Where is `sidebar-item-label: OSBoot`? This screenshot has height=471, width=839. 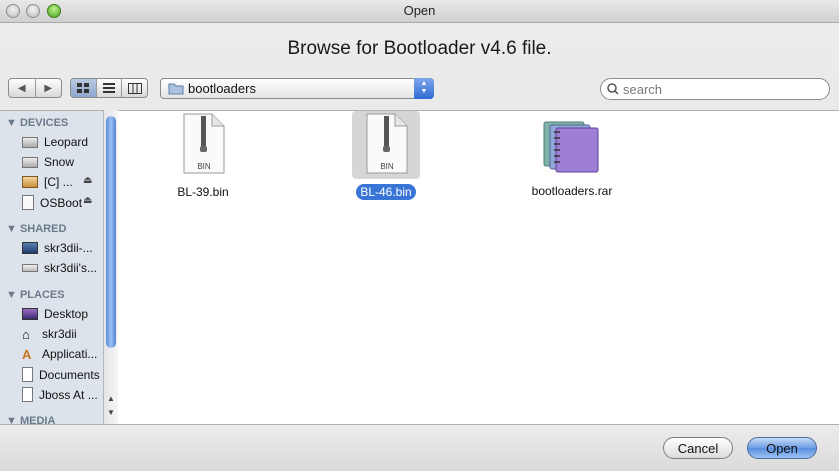 sidebar-item-label: OSBoot is located at coordinates (61, 202).